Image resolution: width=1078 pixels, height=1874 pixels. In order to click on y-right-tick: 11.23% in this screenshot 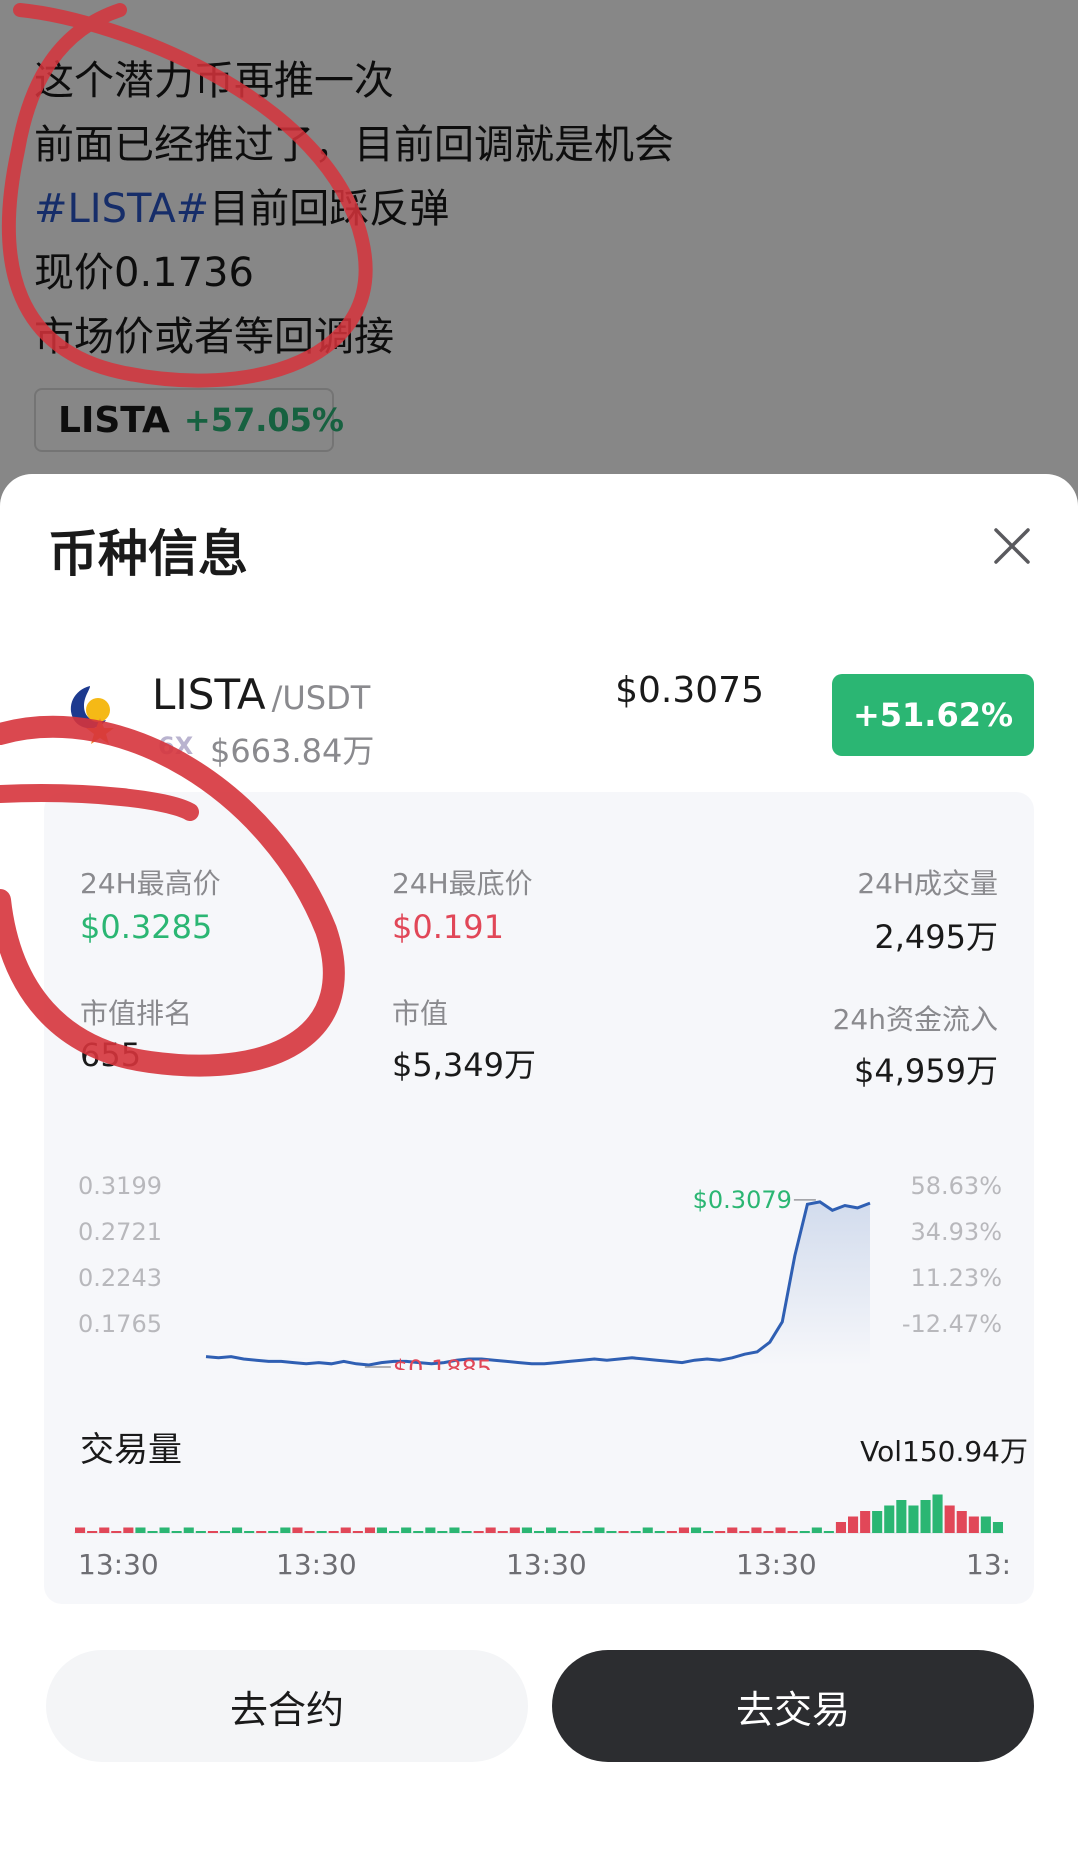, I will do `click(956, 1278)`.